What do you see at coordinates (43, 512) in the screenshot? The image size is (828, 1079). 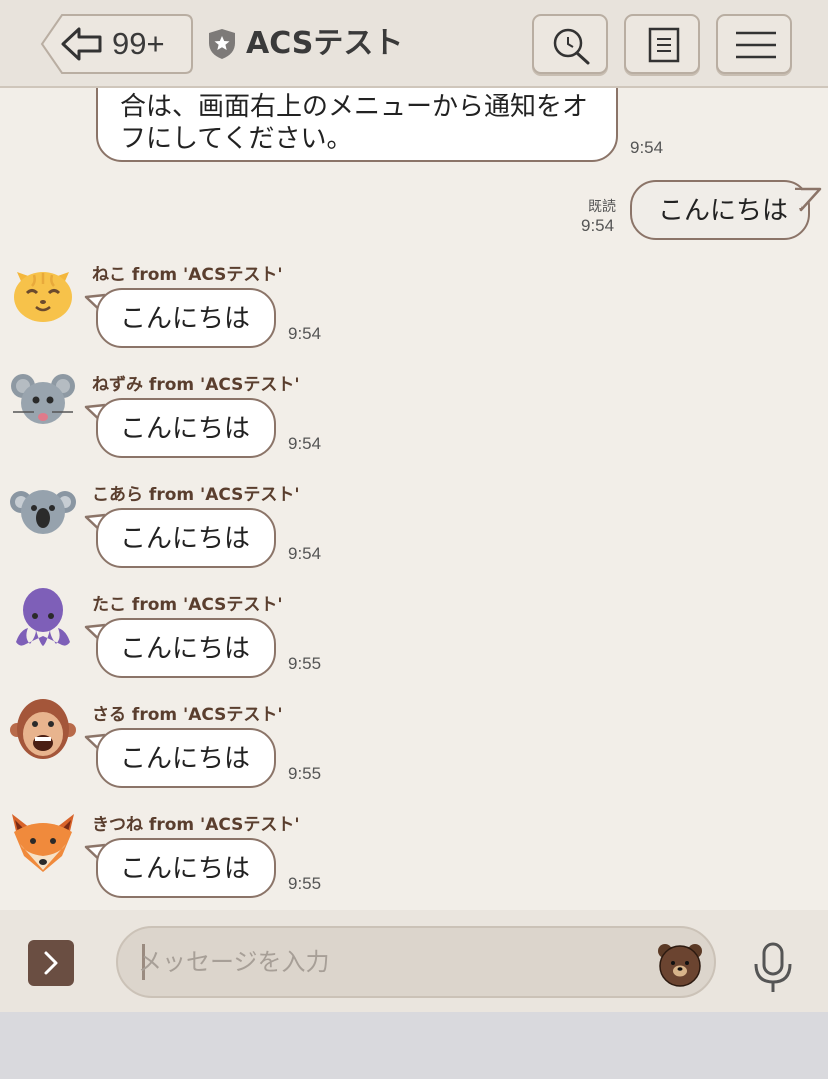 I see `koala-avatar` at bounding box center [43, 512].